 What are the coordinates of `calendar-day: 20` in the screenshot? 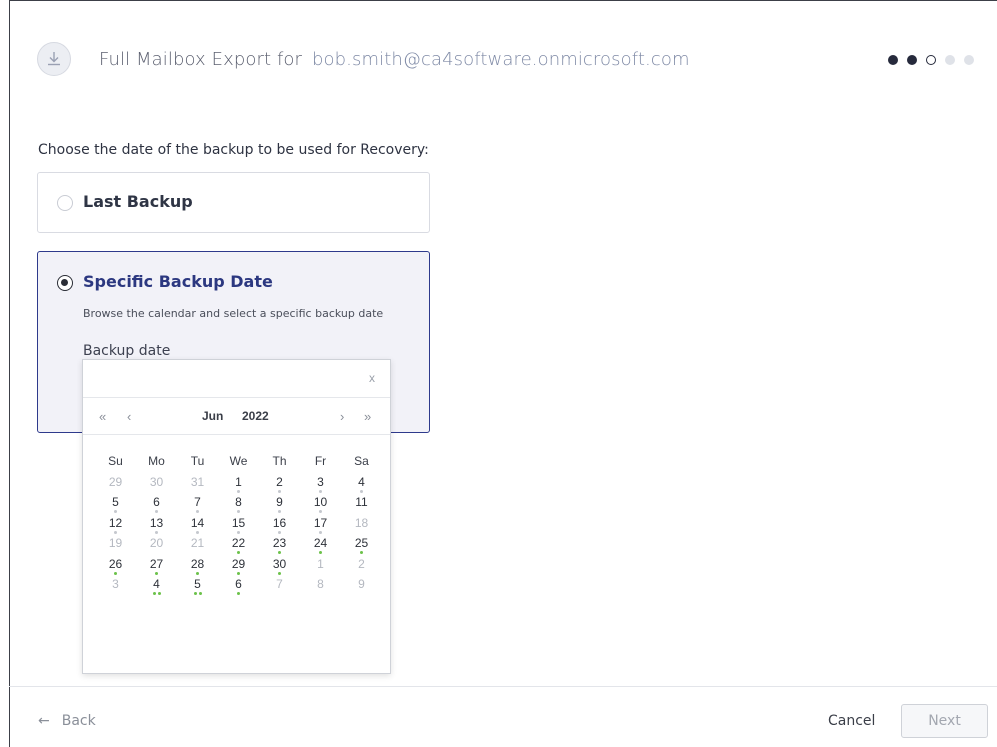 It's located at (156, 546).